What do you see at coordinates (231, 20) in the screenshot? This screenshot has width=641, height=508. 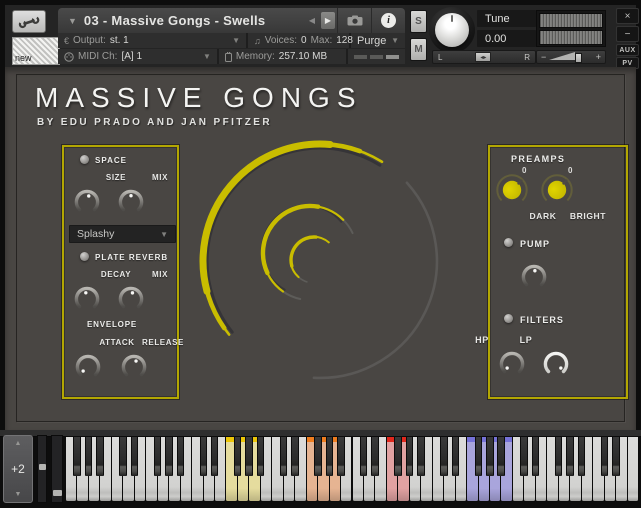 I see `preset-title-bar: ▼ 03 - Massive Gongs - Swells ◀ ▶ i` at bounding box center [231, 20].